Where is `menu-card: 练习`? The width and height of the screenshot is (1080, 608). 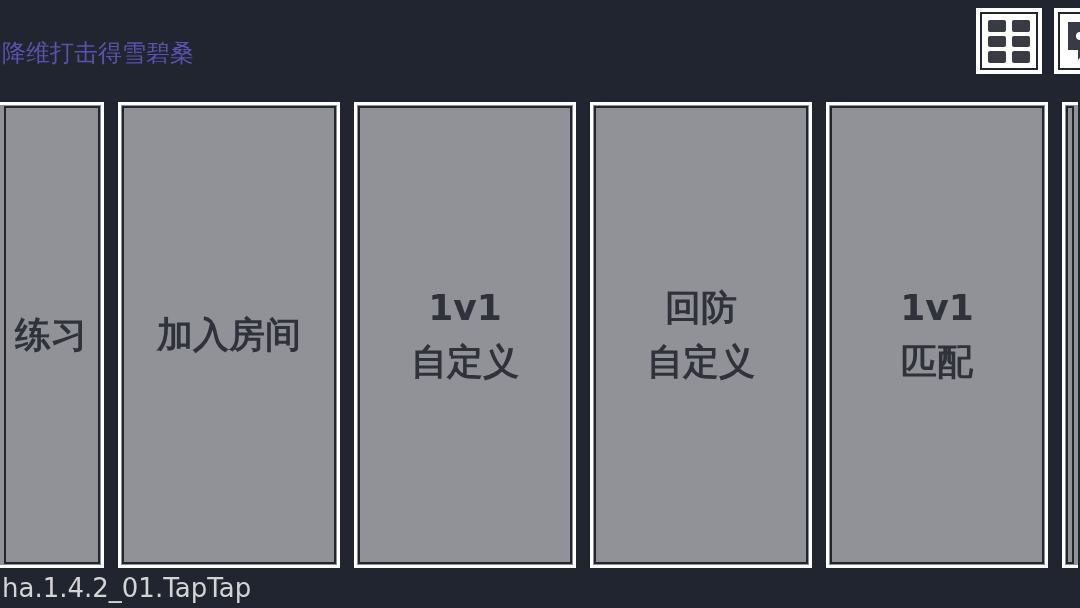 menu-card: 练习 is located at coordinates (52, 335).